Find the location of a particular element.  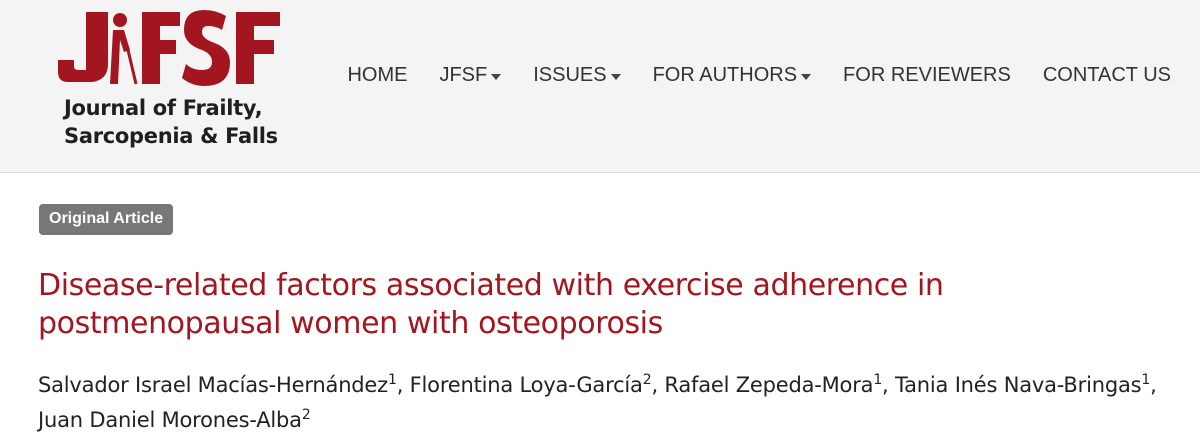

nav-jfsf-label: JFSF is located at coordinates (463, 75).